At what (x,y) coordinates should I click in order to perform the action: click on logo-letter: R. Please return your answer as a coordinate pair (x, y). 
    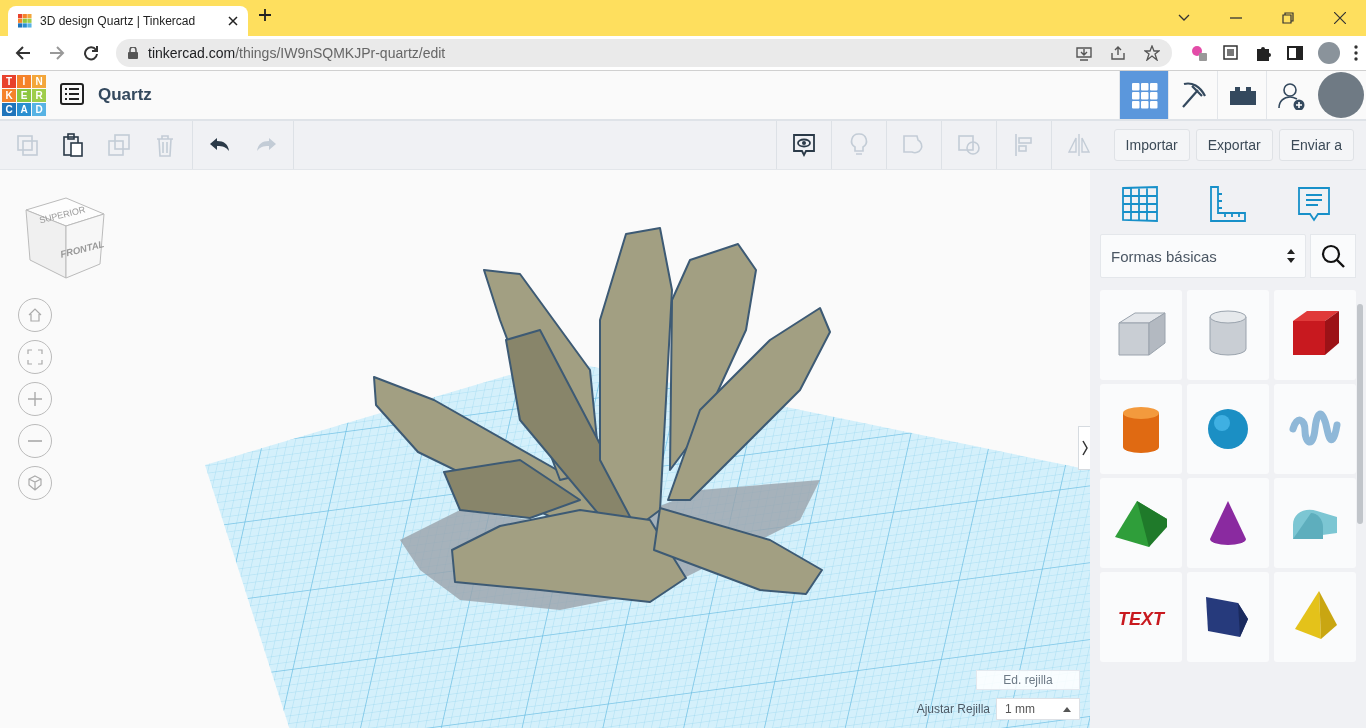
    Looking at the image, I should click on (39, 95).